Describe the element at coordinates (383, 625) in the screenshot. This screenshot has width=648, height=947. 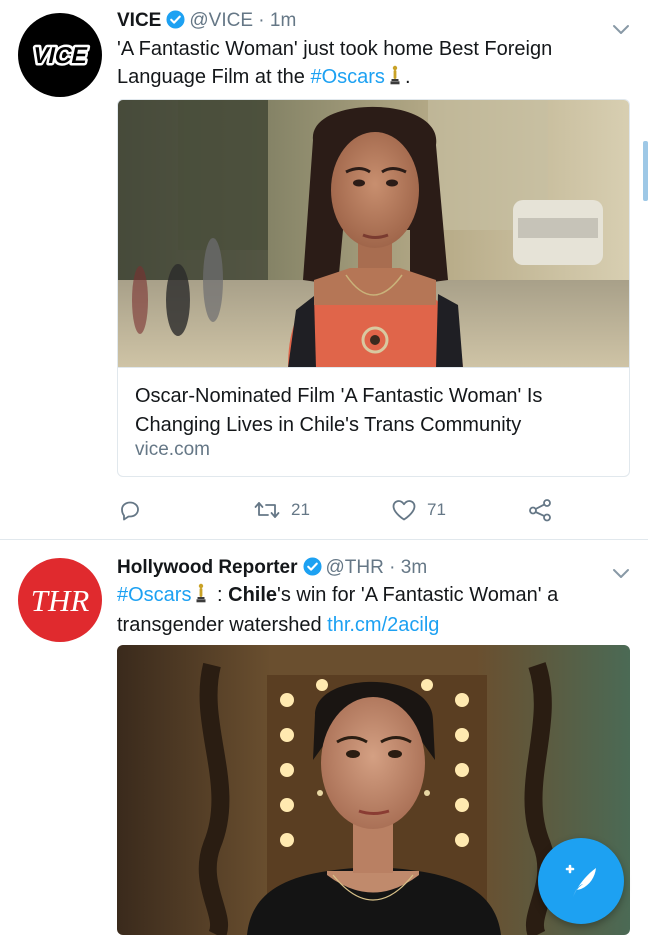
I see `tweet-link: thr.cm/2acilg` at that location.